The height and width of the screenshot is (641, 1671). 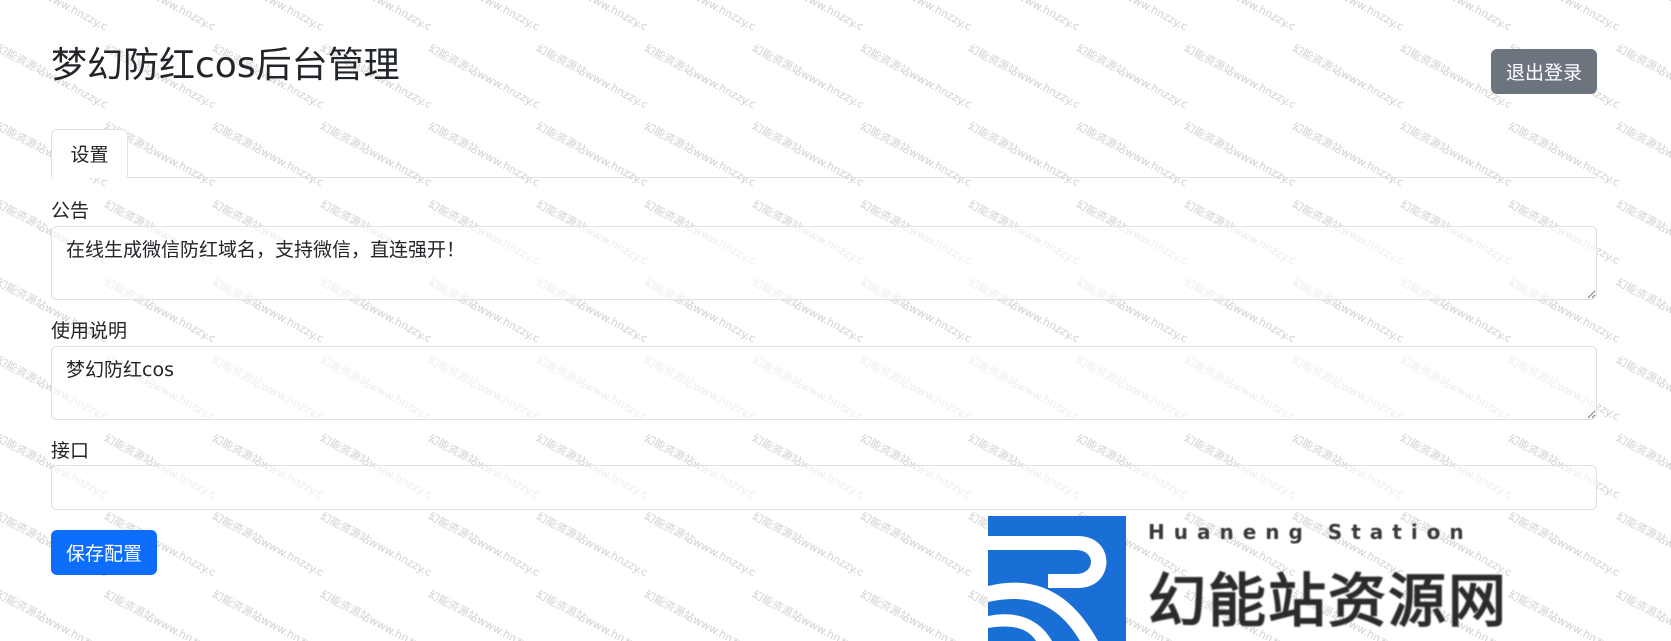 I want to click on brand-logo-chinese: 幻能站资源网, so click(x=1328, y=601).